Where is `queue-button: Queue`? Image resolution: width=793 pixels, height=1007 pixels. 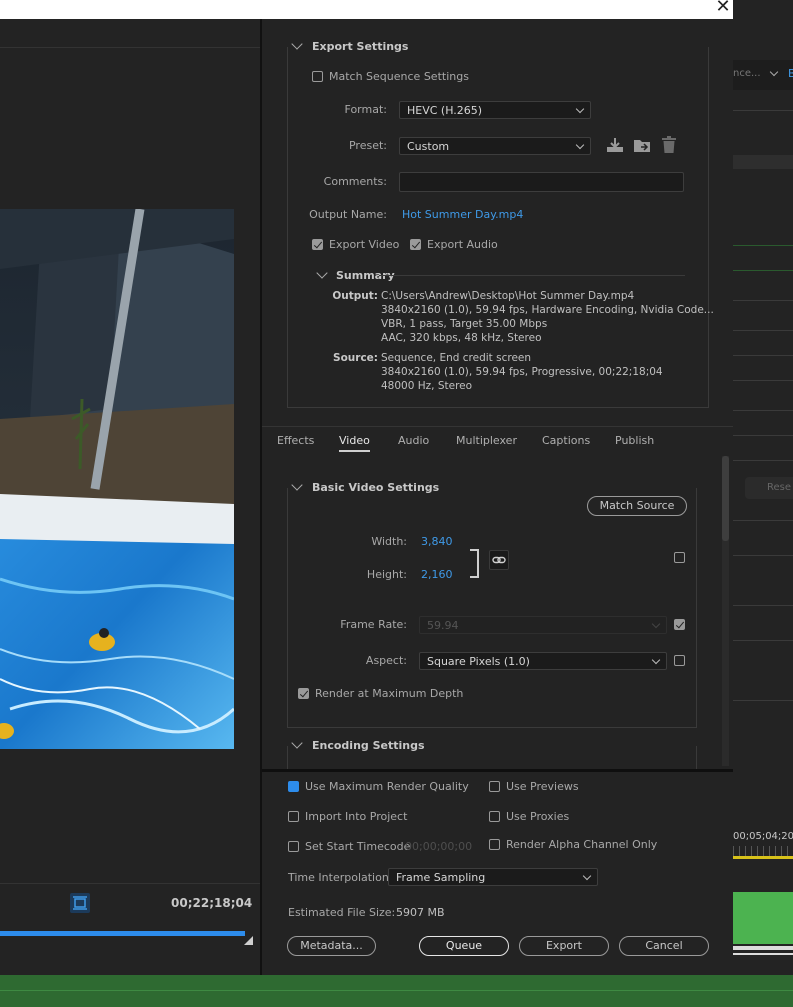
queue-button: Queue is located at coordinates (464, 946).